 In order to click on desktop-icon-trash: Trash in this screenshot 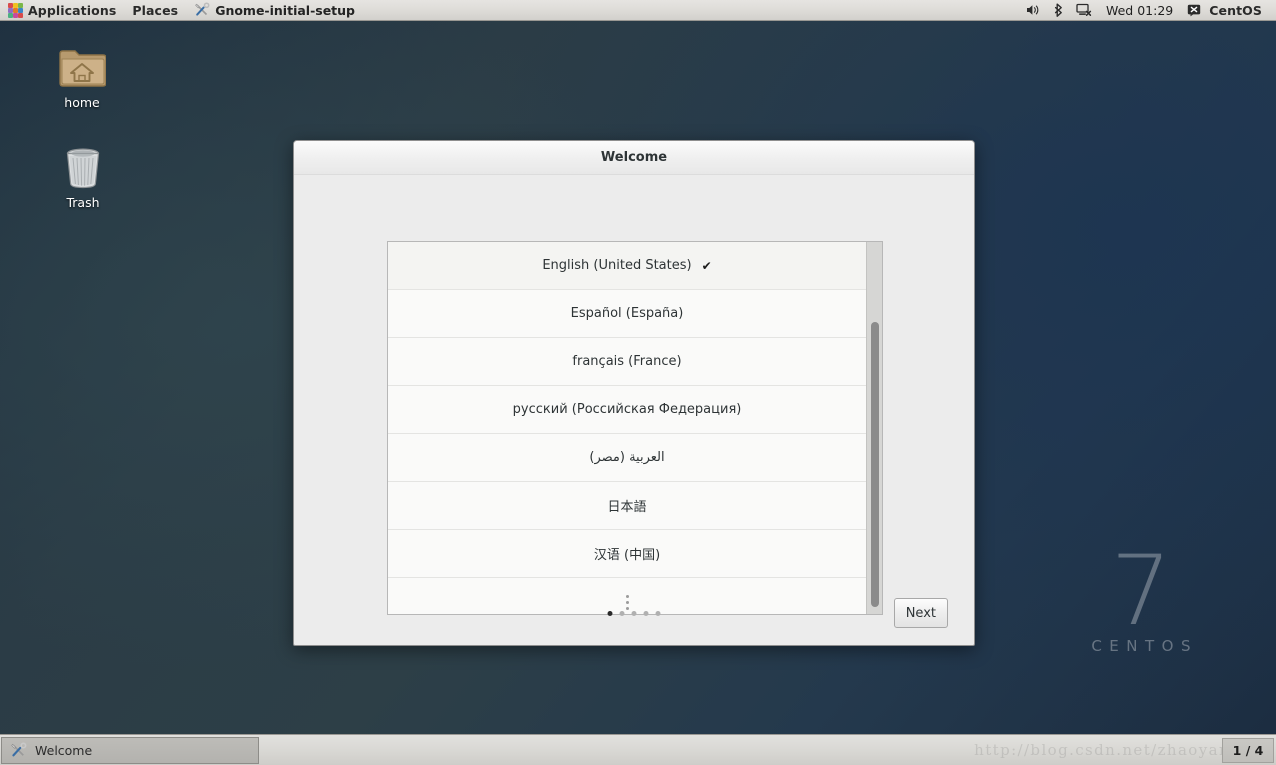, I will do `click(83, 175)`.